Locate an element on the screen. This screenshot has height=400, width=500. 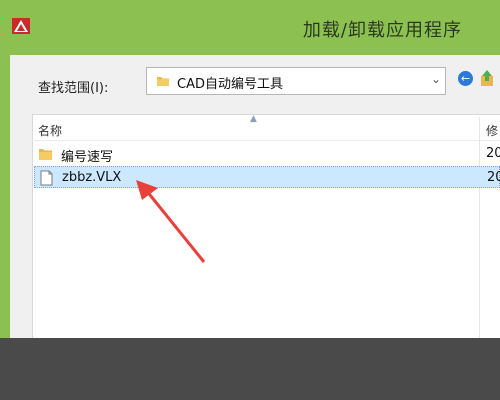
list-item: 编号速写 20 is located at coordinates (267, 154).